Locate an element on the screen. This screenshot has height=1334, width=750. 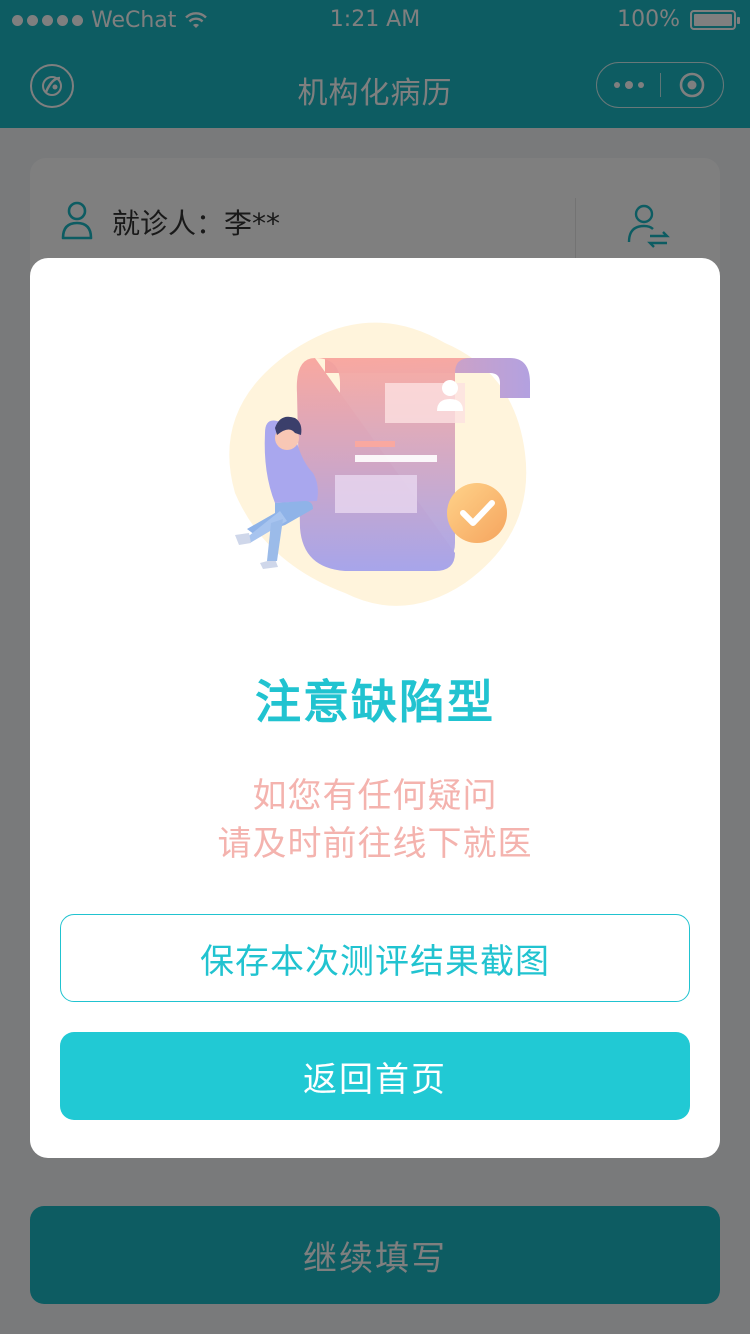
result-title: 注意缺陷型 is located at coordinates (375, 702).